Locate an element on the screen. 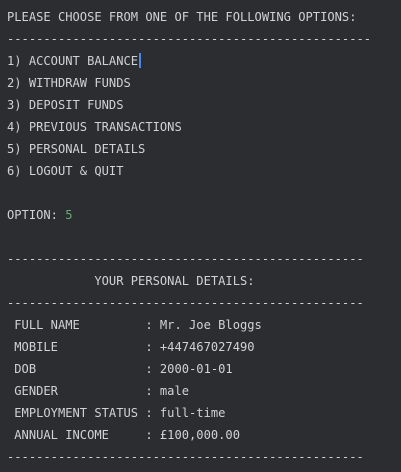  option-prompt: OPTION: is located at coordinates (36, 215).